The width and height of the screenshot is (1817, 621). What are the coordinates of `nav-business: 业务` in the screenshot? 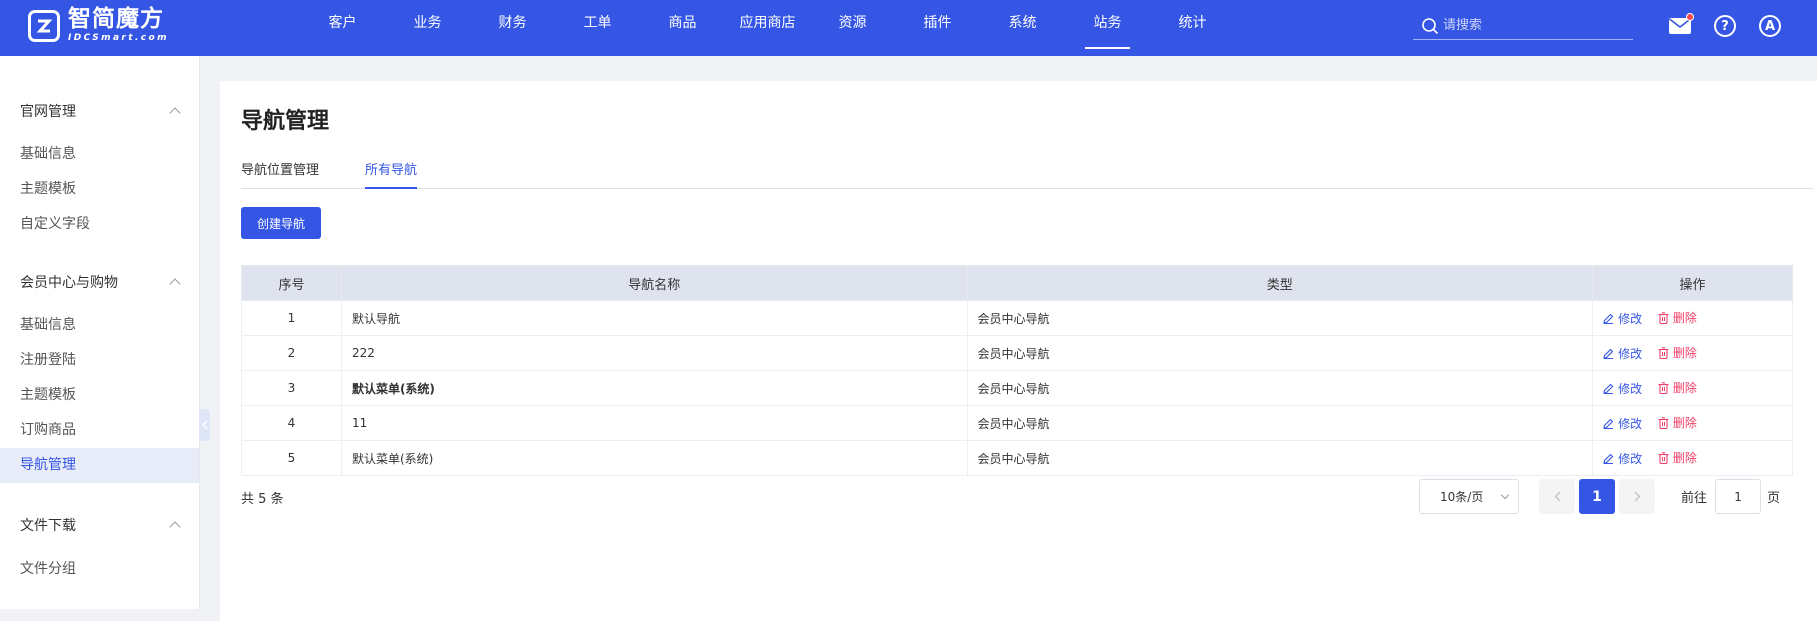 It's located at (427, 28).